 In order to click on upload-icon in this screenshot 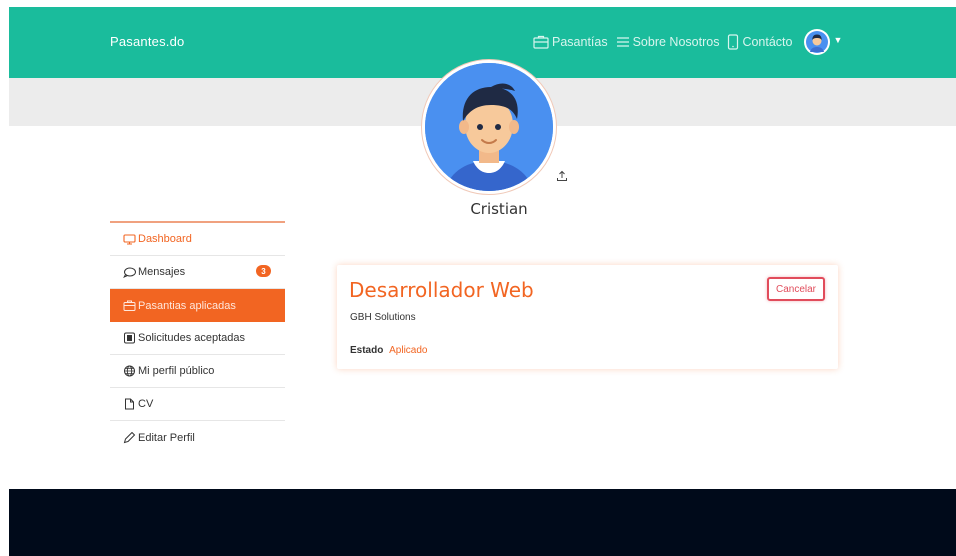, I will do `click(562, 176)`.